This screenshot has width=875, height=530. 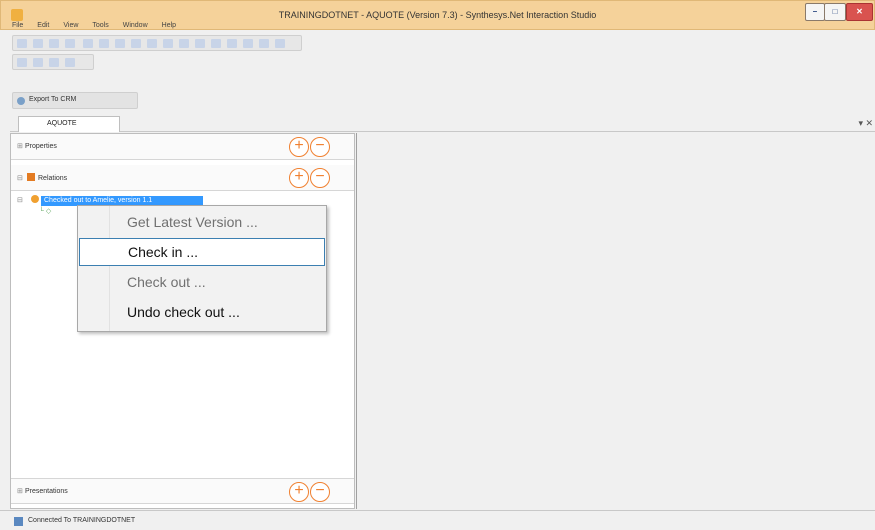 What do you see at coordinates (100, 28) in the screenshot?
I see `menu-tools: Tools` at bounding box center [100, 28].